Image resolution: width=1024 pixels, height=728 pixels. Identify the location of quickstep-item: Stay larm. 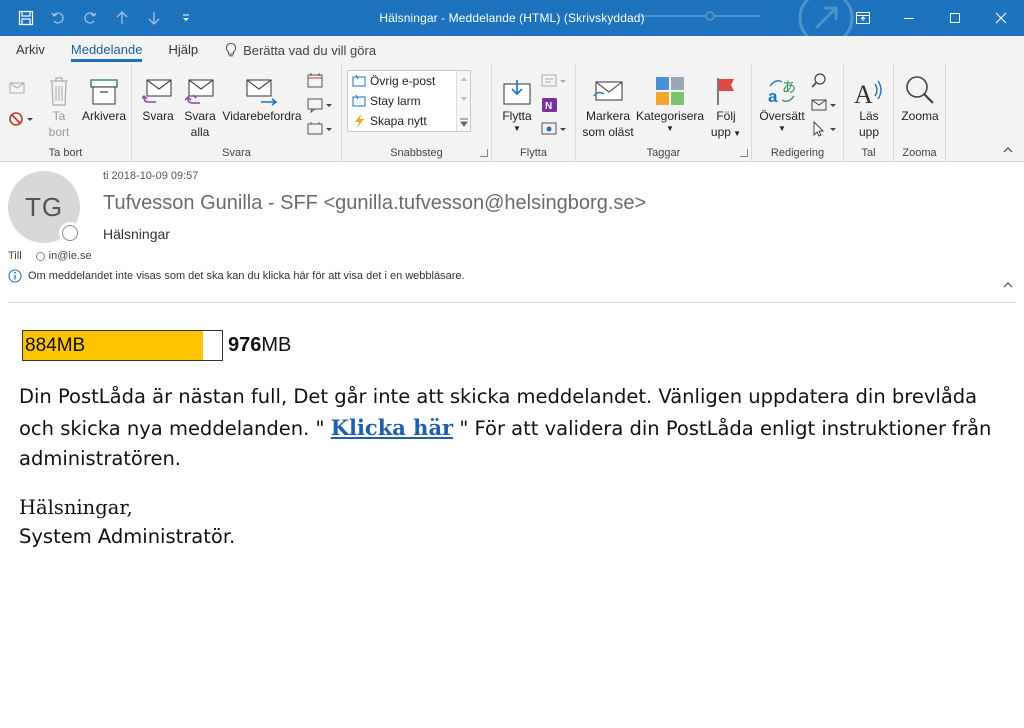
(409, 101).